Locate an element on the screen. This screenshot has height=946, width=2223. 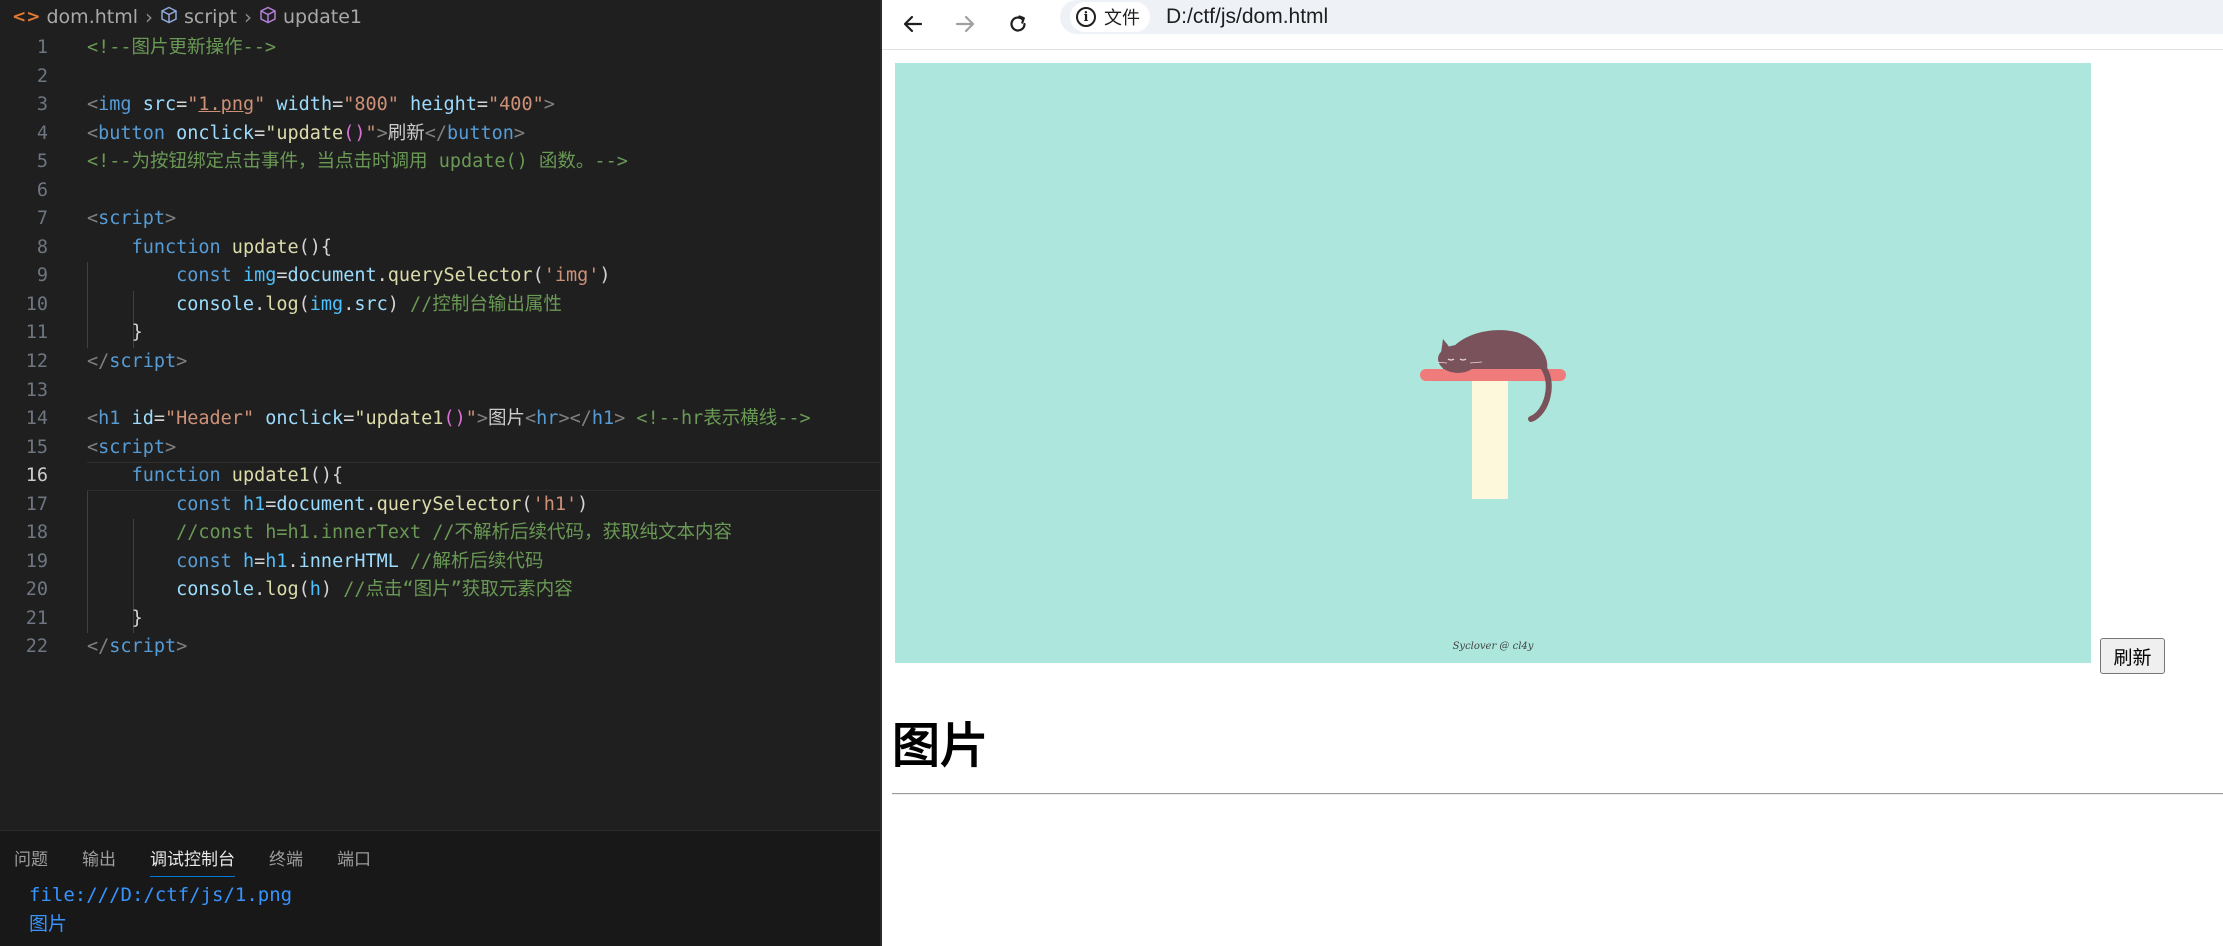
console-line: file:///D:/ctf/js/1.png is located at coordinates (161, 895).